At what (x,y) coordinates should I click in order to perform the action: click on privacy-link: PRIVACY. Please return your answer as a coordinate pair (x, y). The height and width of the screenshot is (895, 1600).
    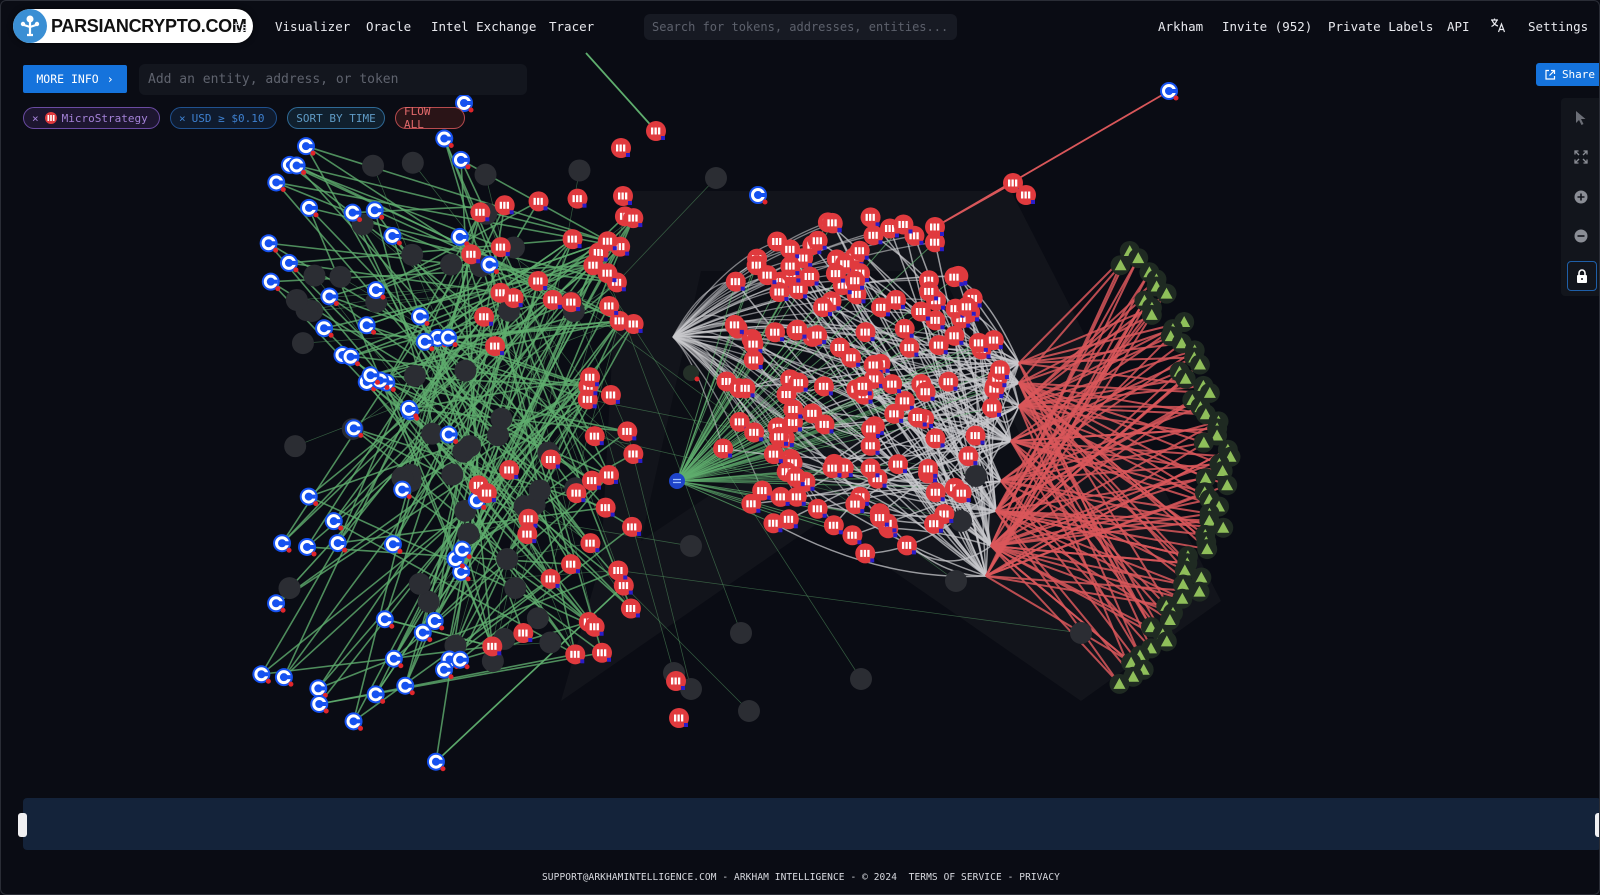
    Looking at the image, I should click on (1039, 877).